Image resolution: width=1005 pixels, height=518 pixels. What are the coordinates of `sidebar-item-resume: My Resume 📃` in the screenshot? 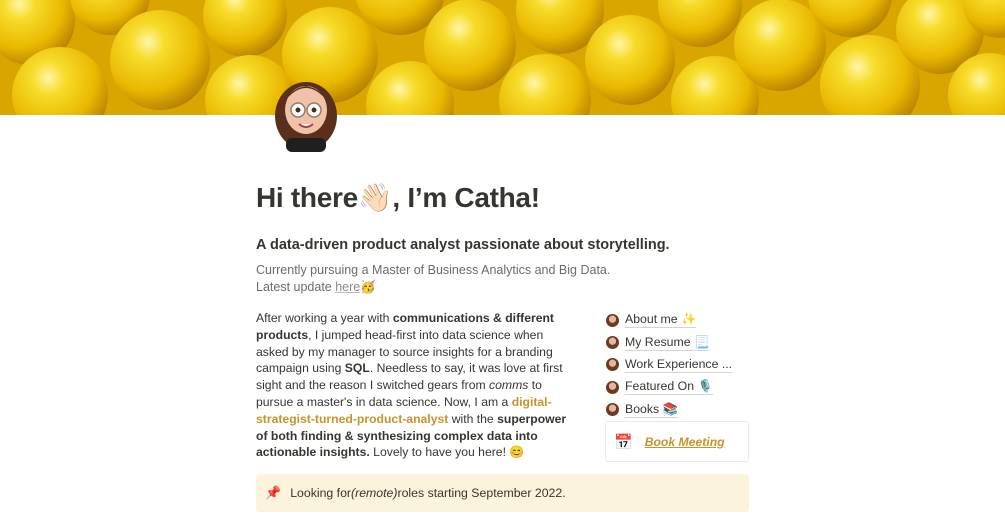 It's located at (681, 342).